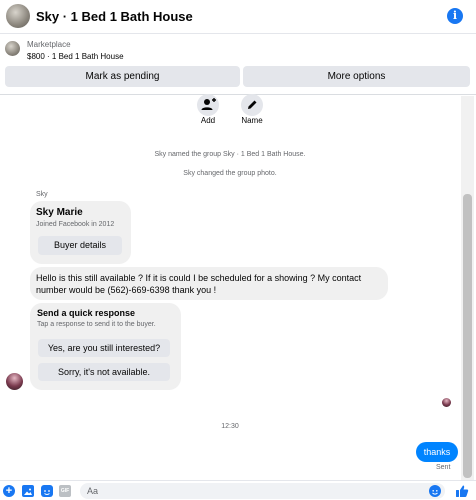 This screenshot has width=476, height=500. I want to click on buyer-joined: Joined Facebook in 2012, so click(75, 224).